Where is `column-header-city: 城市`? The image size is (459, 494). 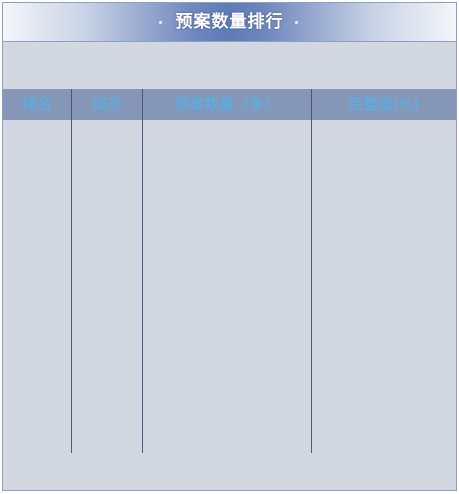 column-header-city: 城市 is located at coordinates (106, 104).